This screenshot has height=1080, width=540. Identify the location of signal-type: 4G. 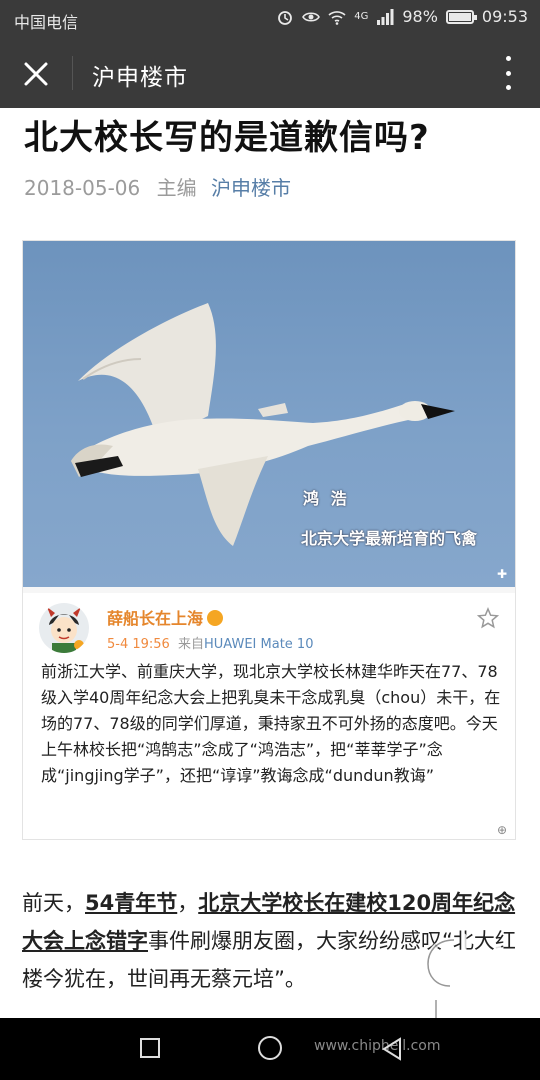
(361, 16).